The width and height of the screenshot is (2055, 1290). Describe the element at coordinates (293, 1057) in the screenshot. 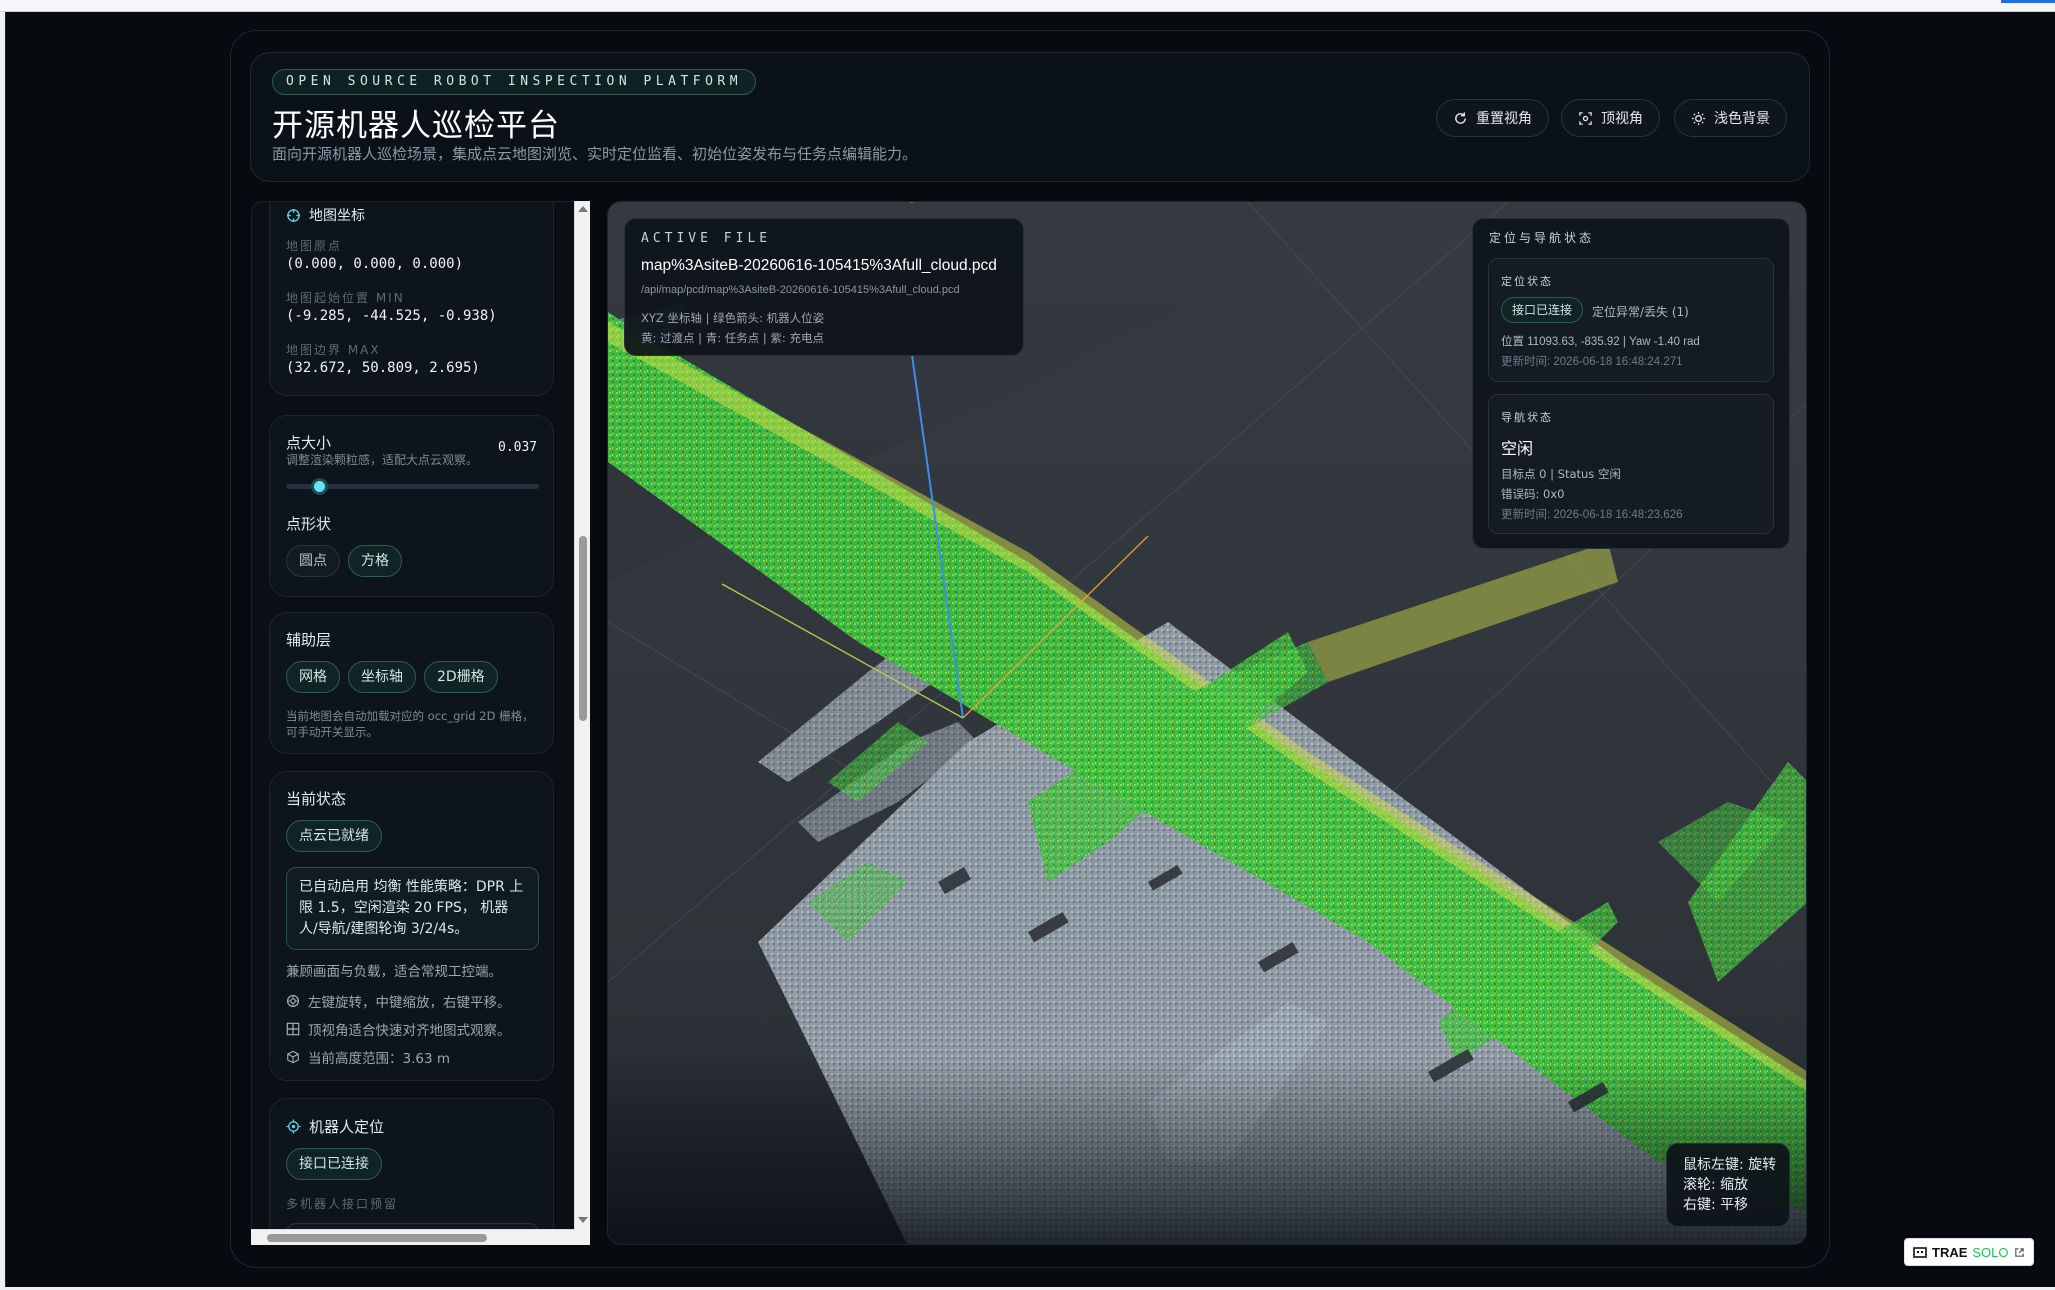

I see `cube-icon` at that location.